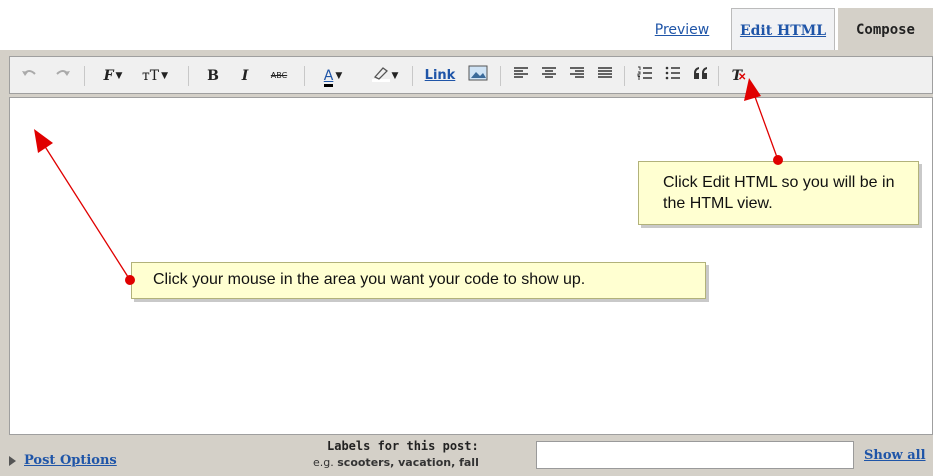 Image resolution: width=933 pixels, height=476 pixels. I want to click on arrow-to-edit-html, so click(763, 121).